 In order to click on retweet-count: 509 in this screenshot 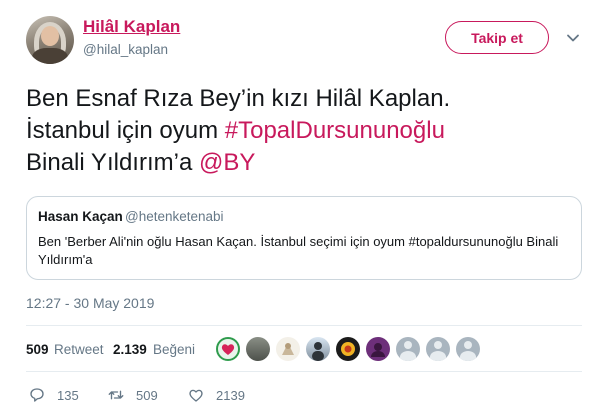, I will do `click(37, 349)`.